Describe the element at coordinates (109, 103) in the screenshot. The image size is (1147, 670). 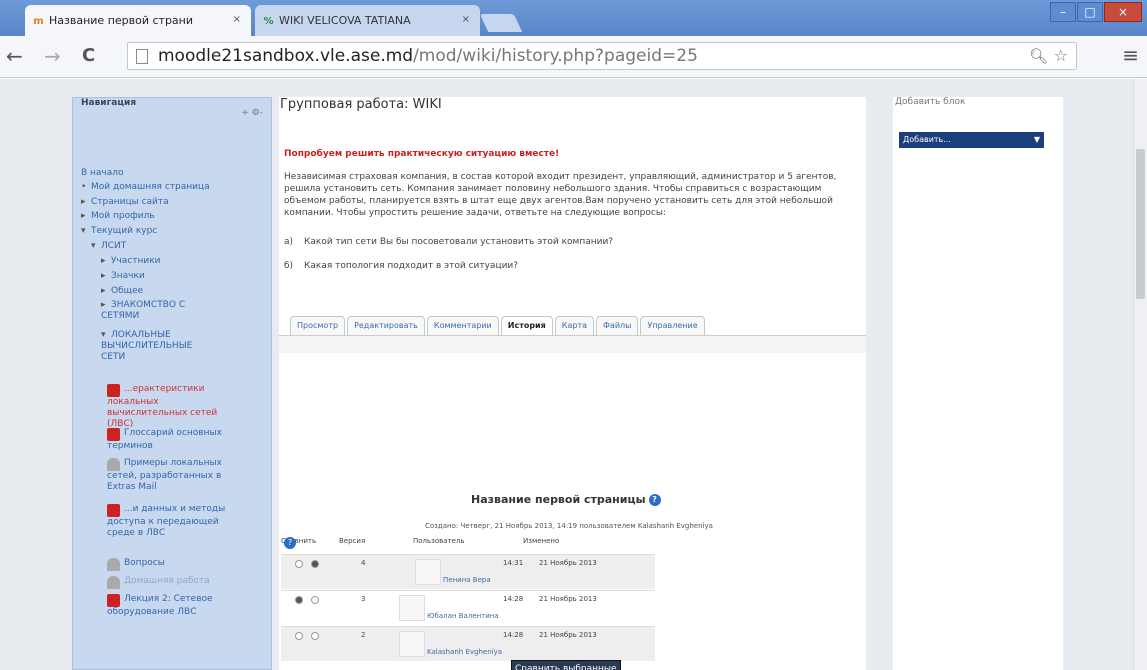
I see `navigation-header: Навигация` at that location.